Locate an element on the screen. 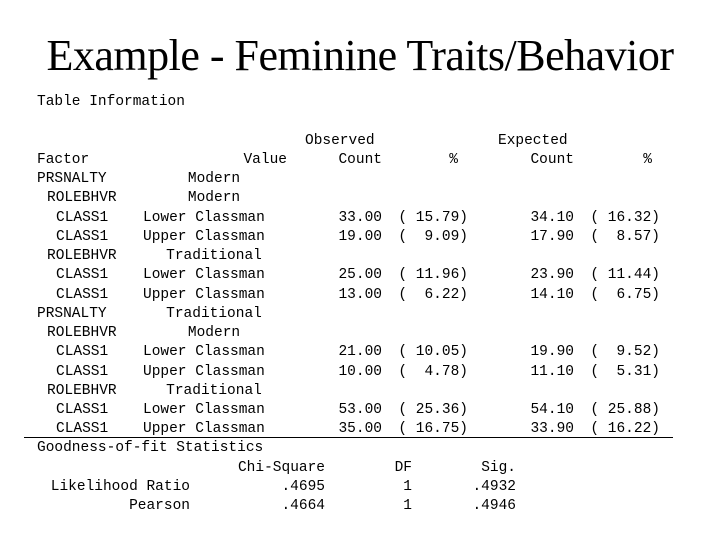 The width and height of the screenshot is (720, 540). expected-percent-cell: ( 25.88) is located at coordinates (625, 410).